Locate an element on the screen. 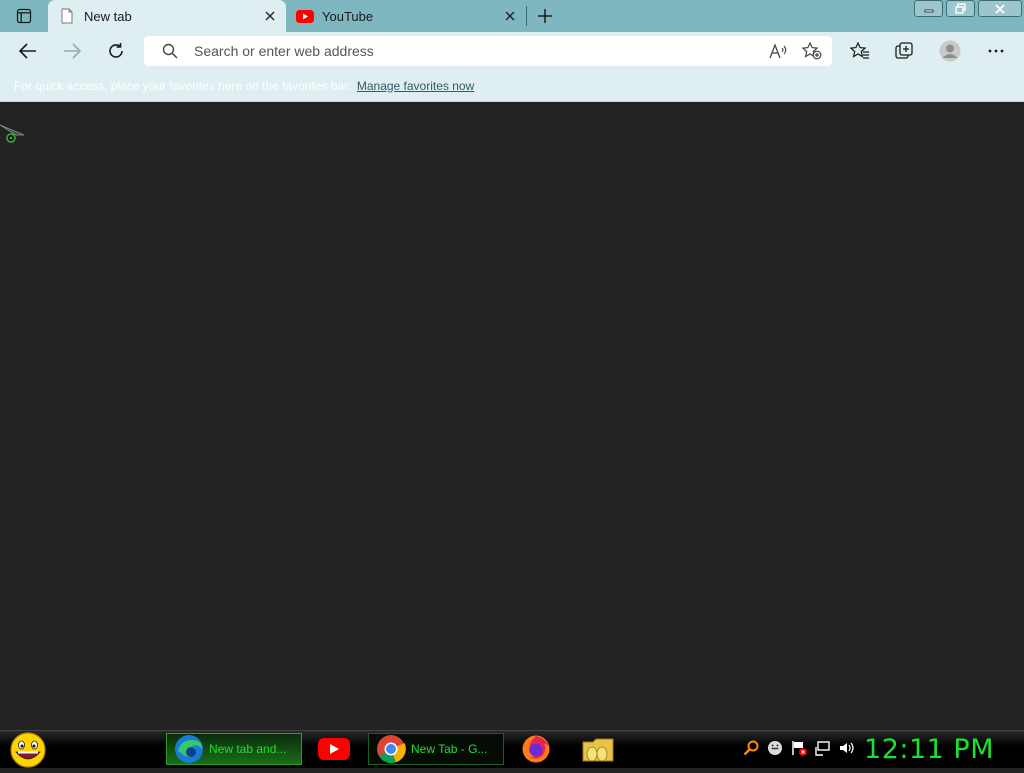  taskbar: New tab and... New Tab - G... 12:11 PM is located at coordinates (512, 749).